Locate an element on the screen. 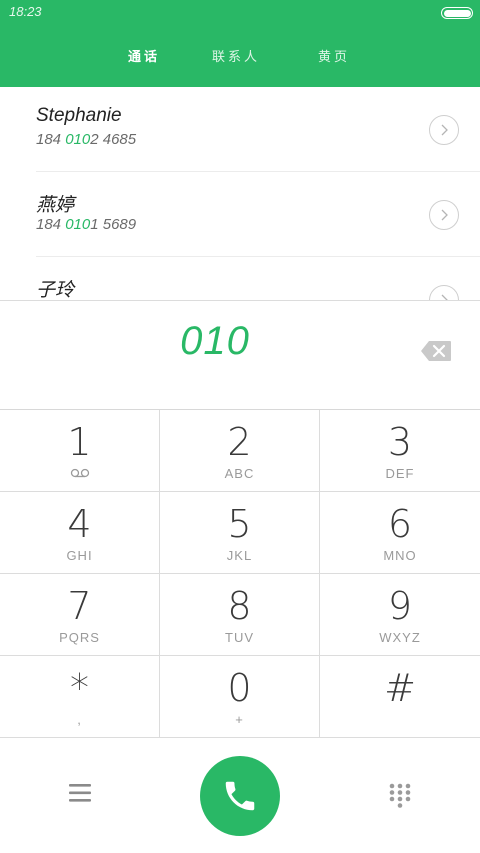 Image resolution: width=480 pixels, height=853 pixels. key-star: * , is located at coordinates (80, 697).